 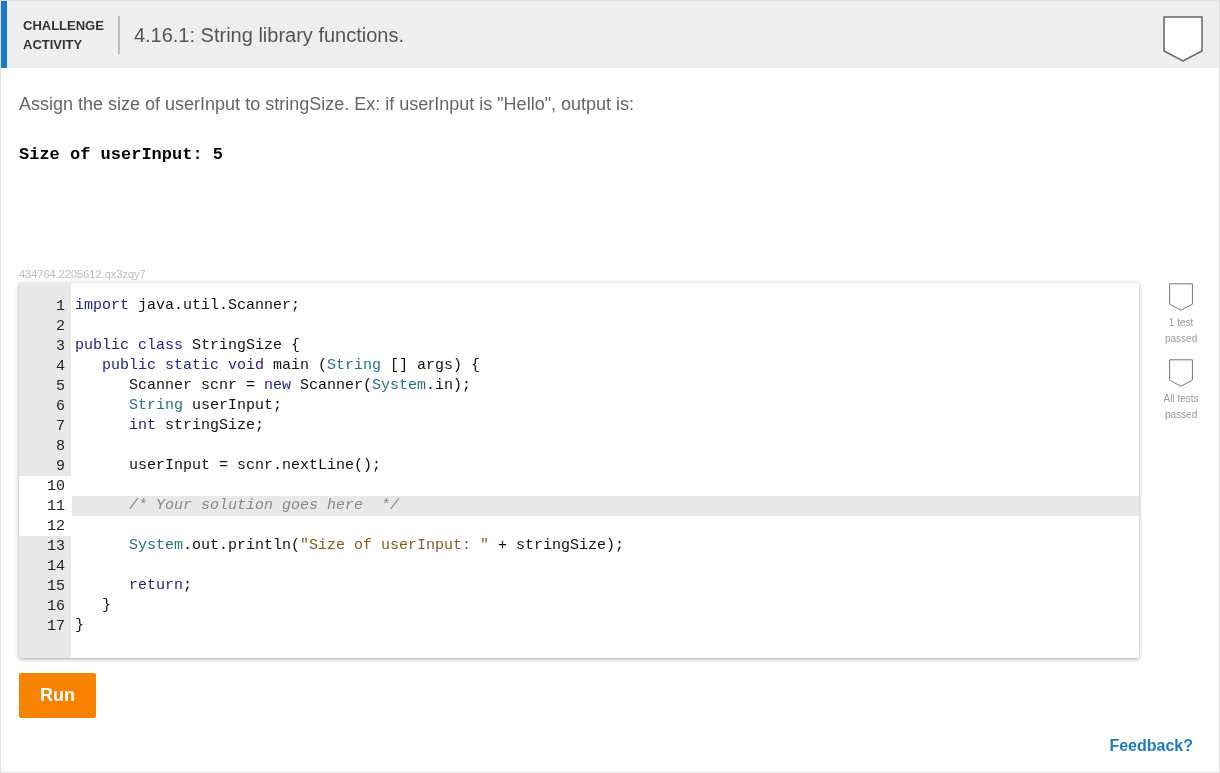 What do you see at coordinates (45, 486) in the screenshot?
I see `line-number: 10` at bounding box center [45, 486].